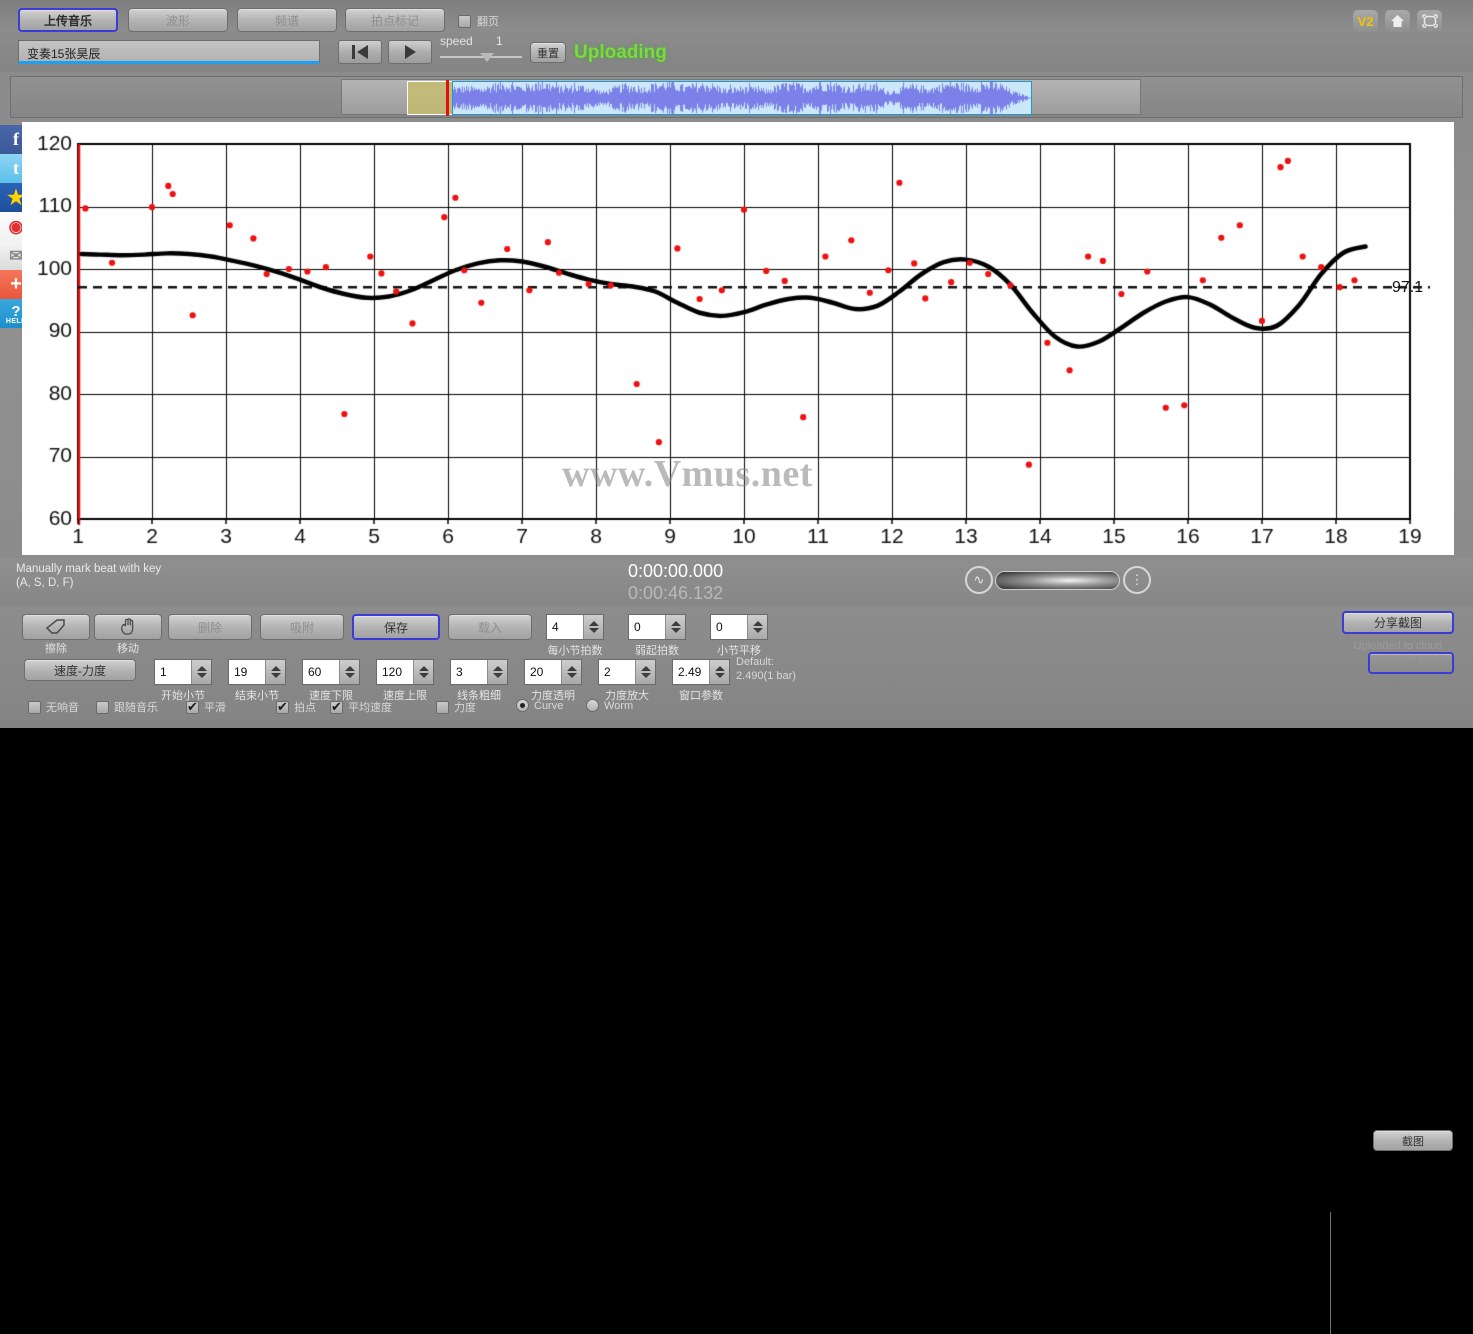 The image size is (1473, 1334). What do you see at coordinates (447, 98) in the screenshot?
I see `waveform-playhead` at bounding box center [447, 98].